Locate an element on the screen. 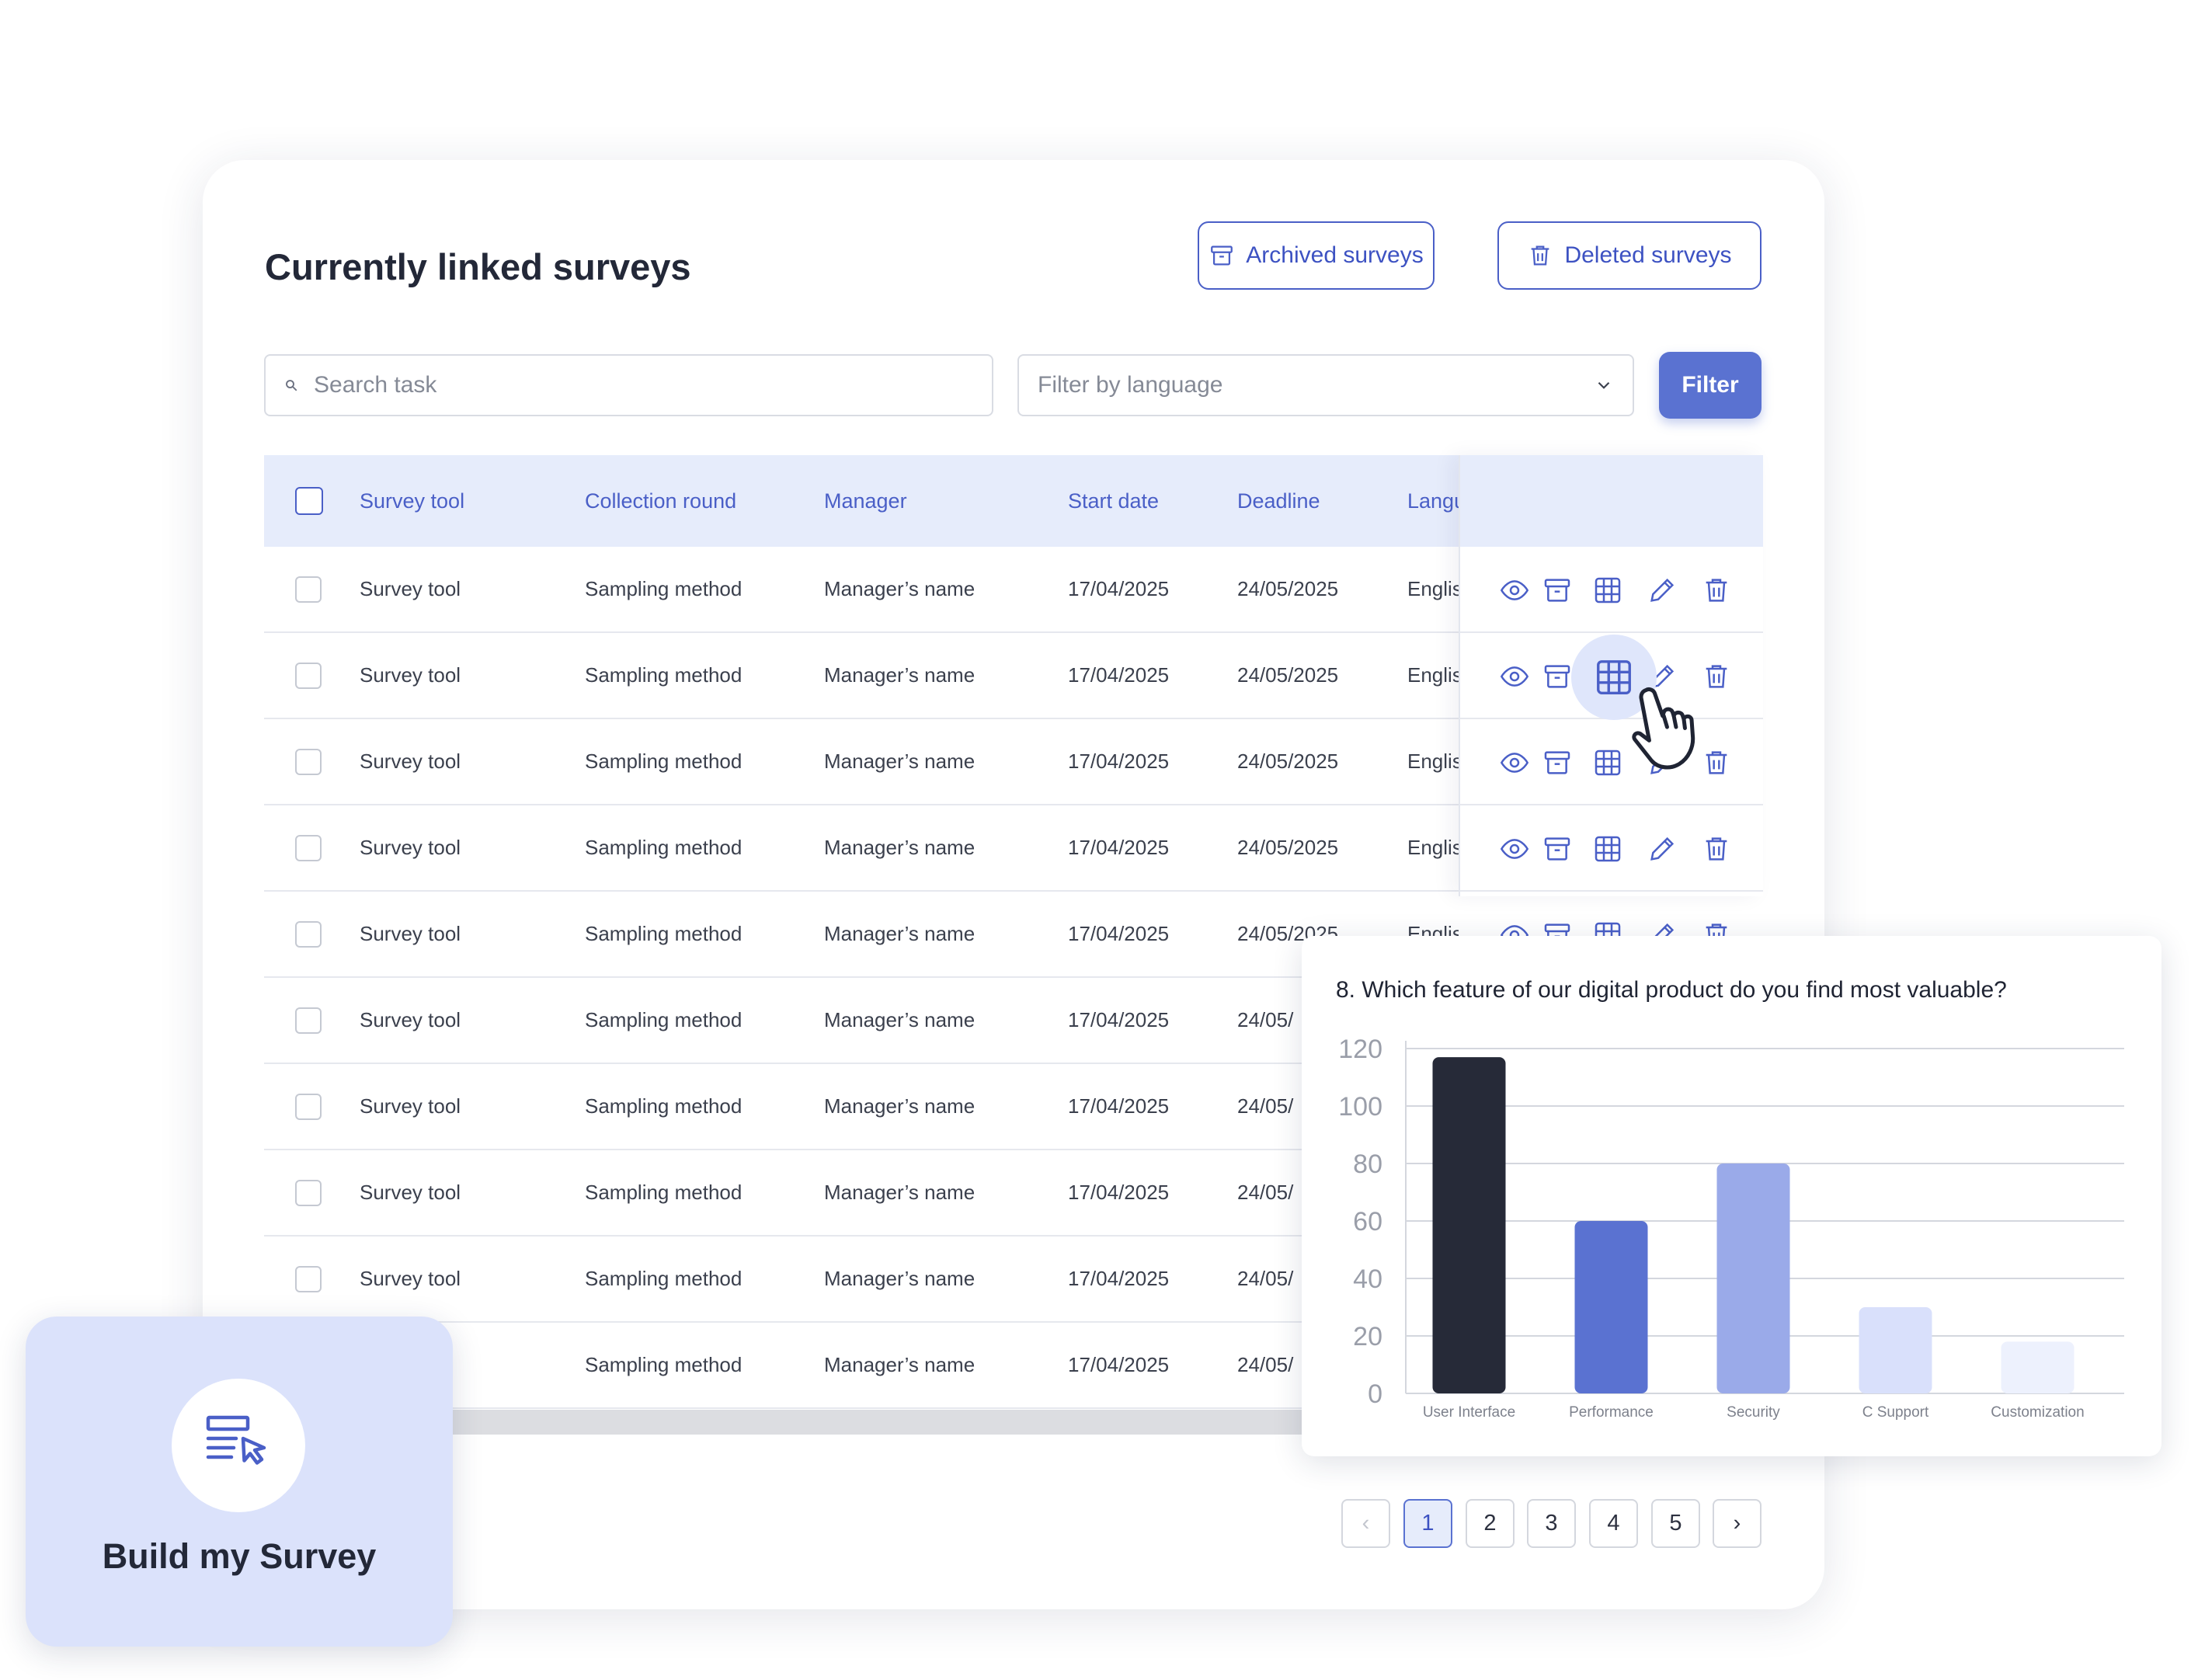 This screenshot has height=1680, width=2191. select-all-checkbox is located at coordinates (309, 501).